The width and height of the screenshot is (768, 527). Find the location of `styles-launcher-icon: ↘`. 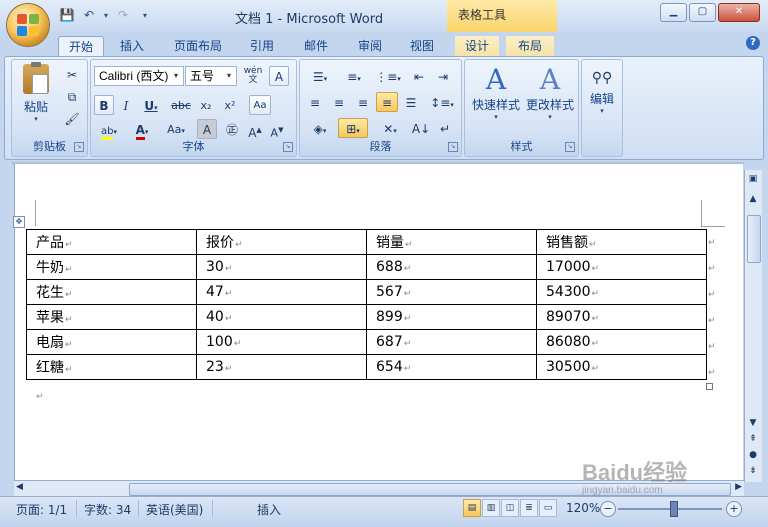

styles-launcher-icon: ↘ is located at coordinates (570, 147).